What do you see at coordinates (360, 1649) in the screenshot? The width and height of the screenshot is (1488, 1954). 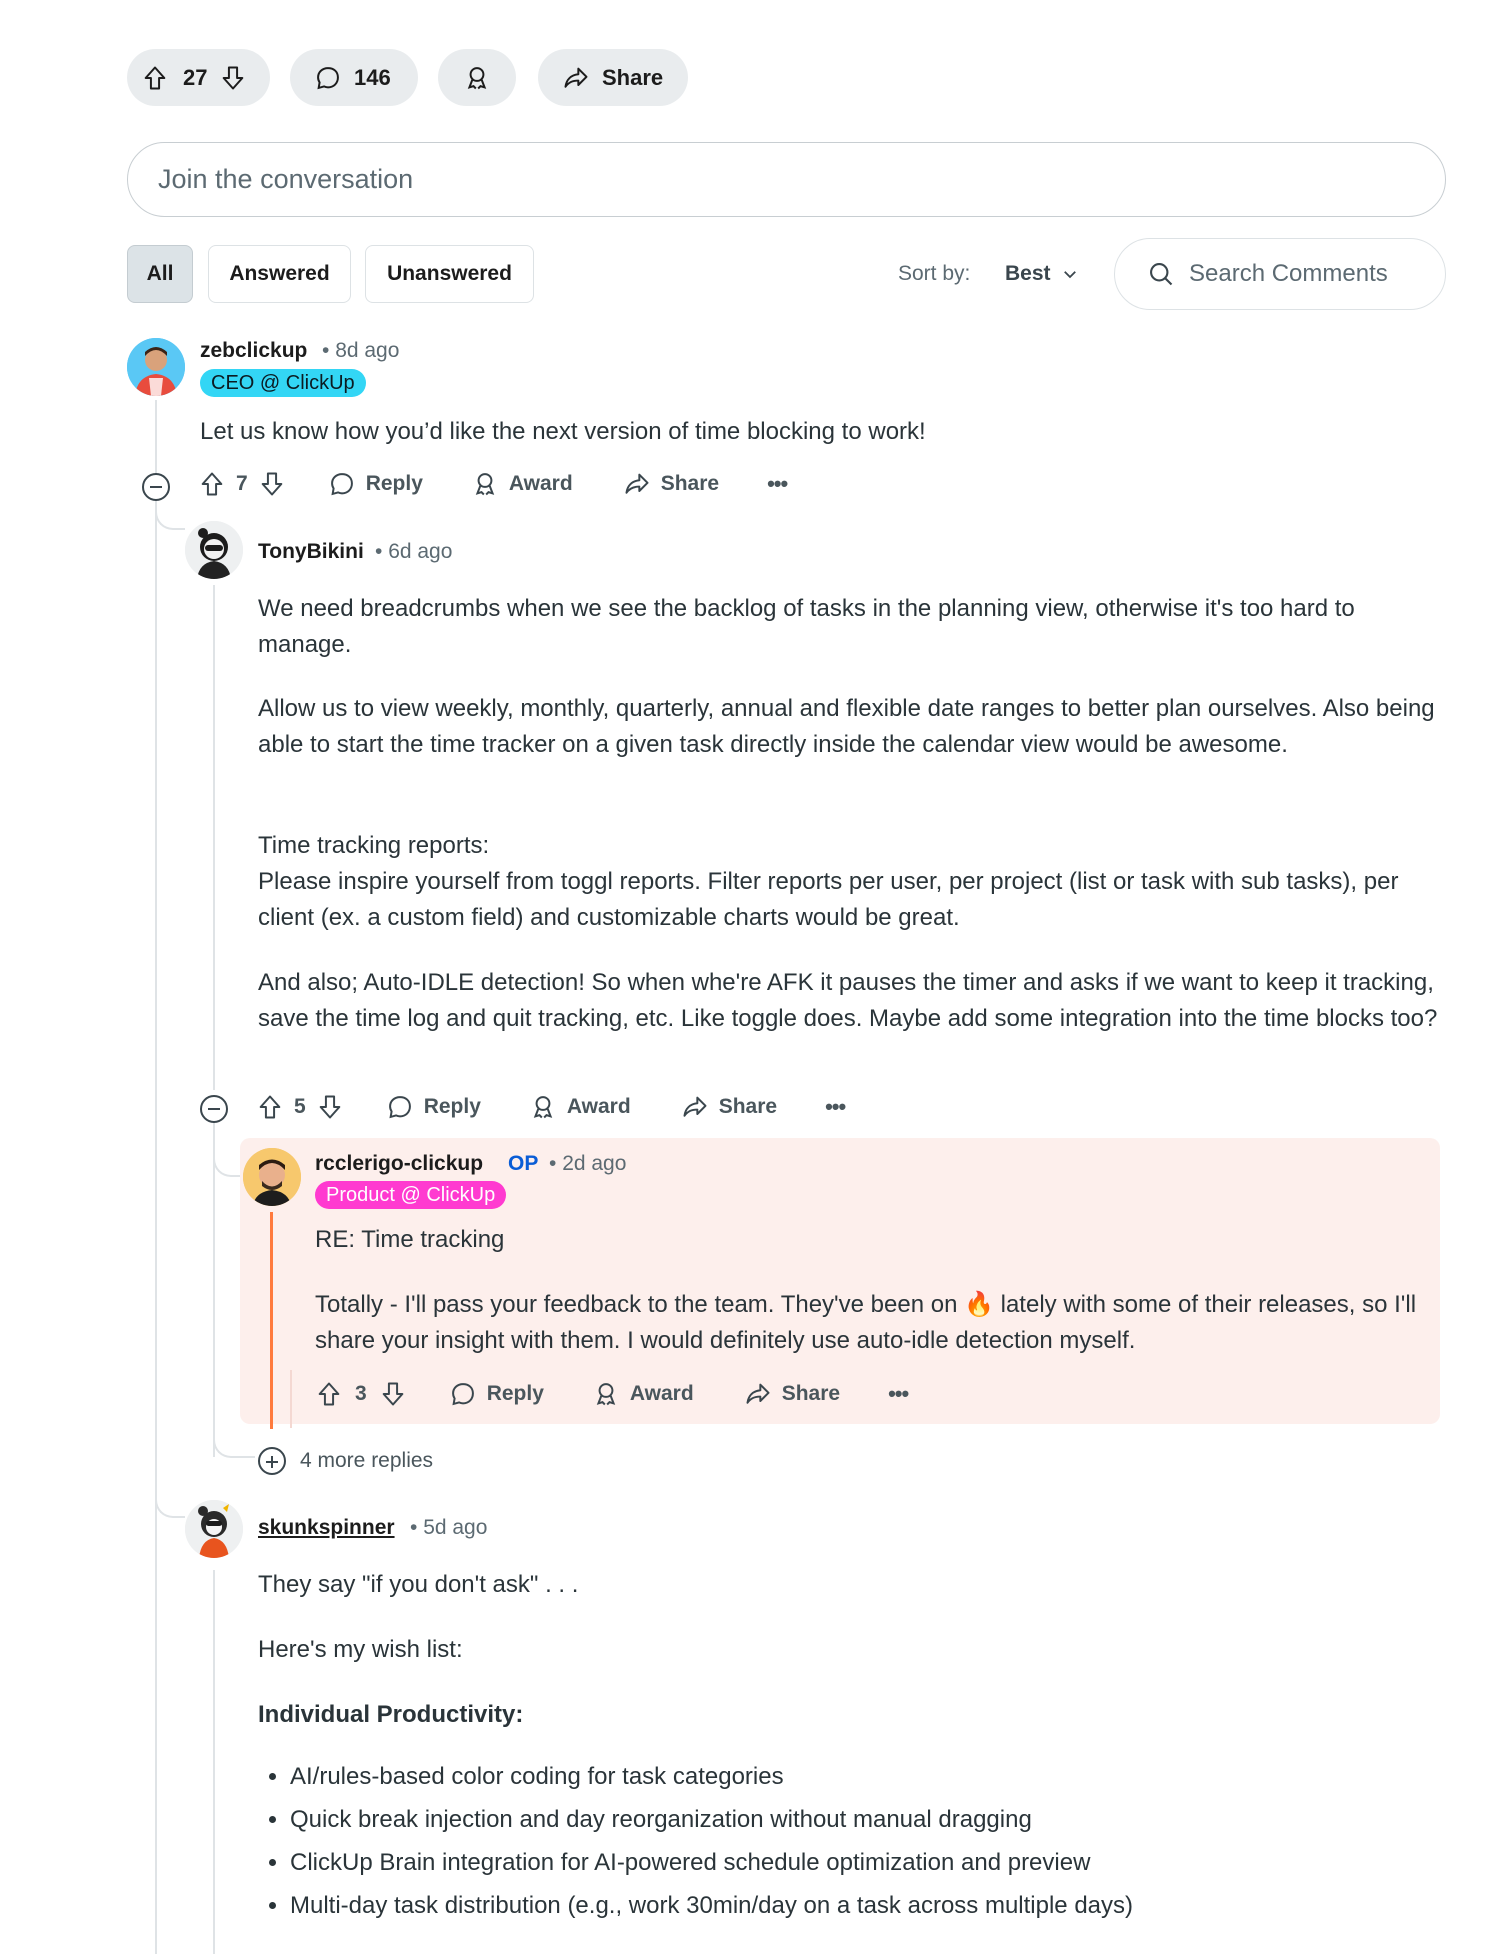 I see `comment-paragraph: Here's my wish list:` at bounding box center [360, 1649].